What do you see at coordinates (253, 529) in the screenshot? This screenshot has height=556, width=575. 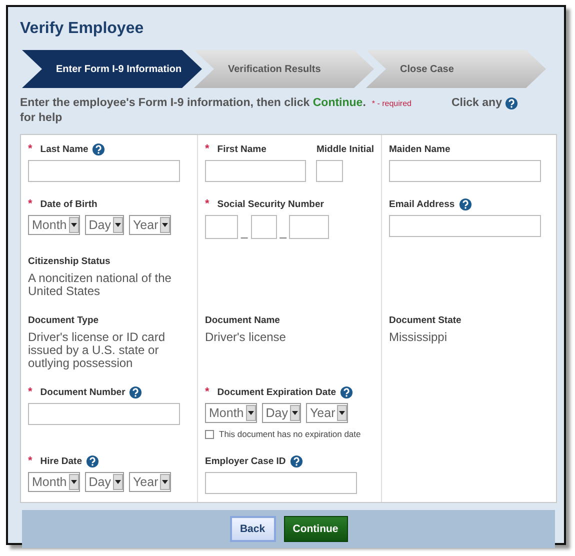 I see `back-button: Back` at bounding box center [253, 529].